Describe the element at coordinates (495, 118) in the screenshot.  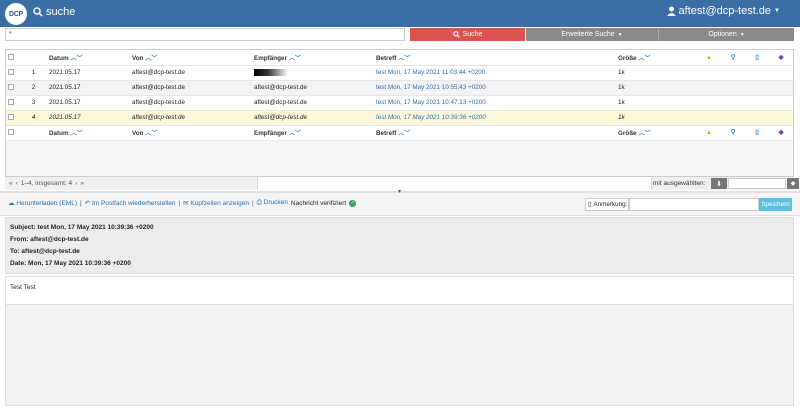
I see `row-betreff-link: test Mon, 17 May 2021 10:39:36 +0200` at that location.